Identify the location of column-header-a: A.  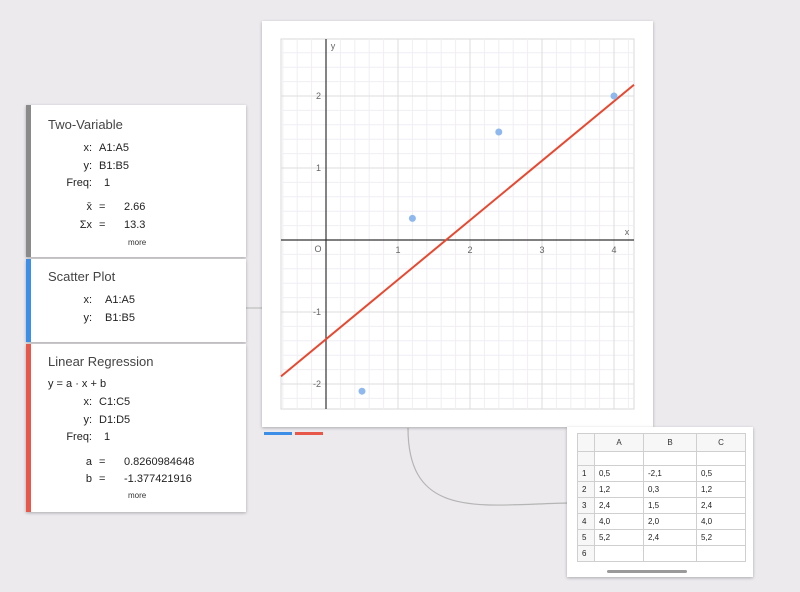
(619, 442).